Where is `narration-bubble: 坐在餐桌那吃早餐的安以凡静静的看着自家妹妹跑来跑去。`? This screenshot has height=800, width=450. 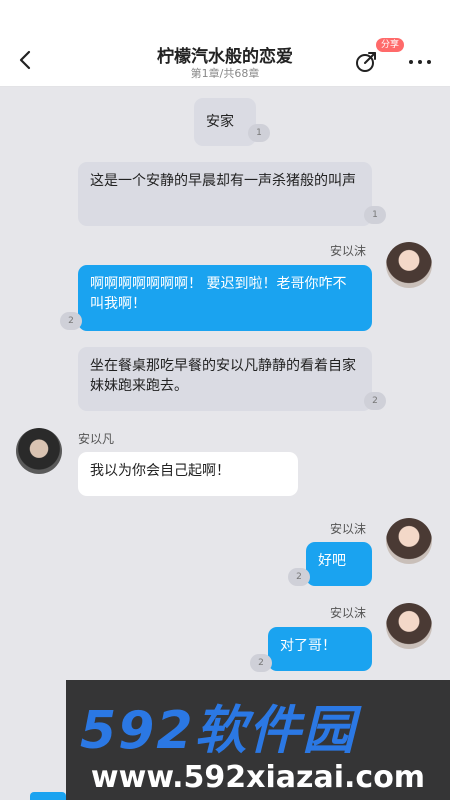 narration-bubble: 坐在餐桌那吃早餐的安以凡静静的看着自家妹妹跑来跑去。 is located at coordinates (225, 379).